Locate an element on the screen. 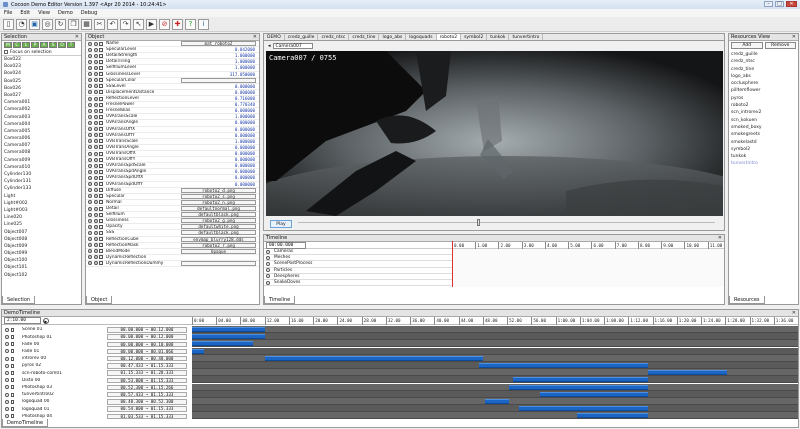 This screenshot has width=800, height=429. property-value: defaultnormal.png is located at coordinates (218, 208).